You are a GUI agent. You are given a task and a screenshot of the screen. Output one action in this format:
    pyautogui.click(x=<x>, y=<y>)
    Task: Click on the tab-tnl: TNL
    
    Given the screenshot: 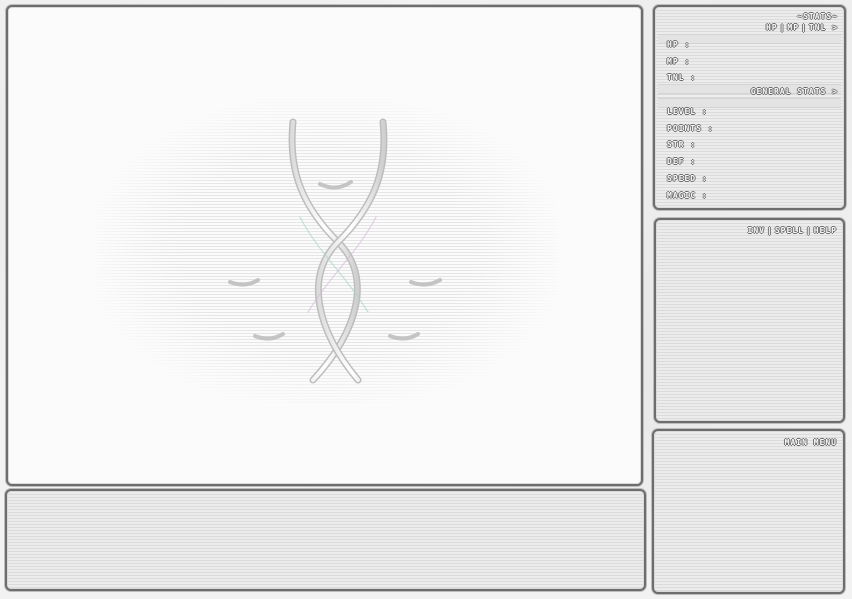 What is the action you would take?
    pyautogui.click(x=817, y=27)
    